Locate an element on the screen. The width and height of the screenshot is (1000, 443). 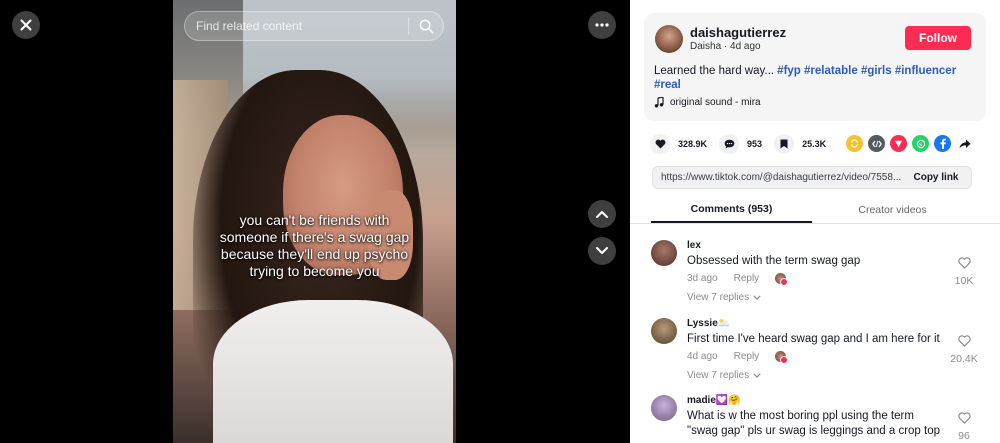
author-meta: Daisha · 4d ago is located at coordinates (725, 46).